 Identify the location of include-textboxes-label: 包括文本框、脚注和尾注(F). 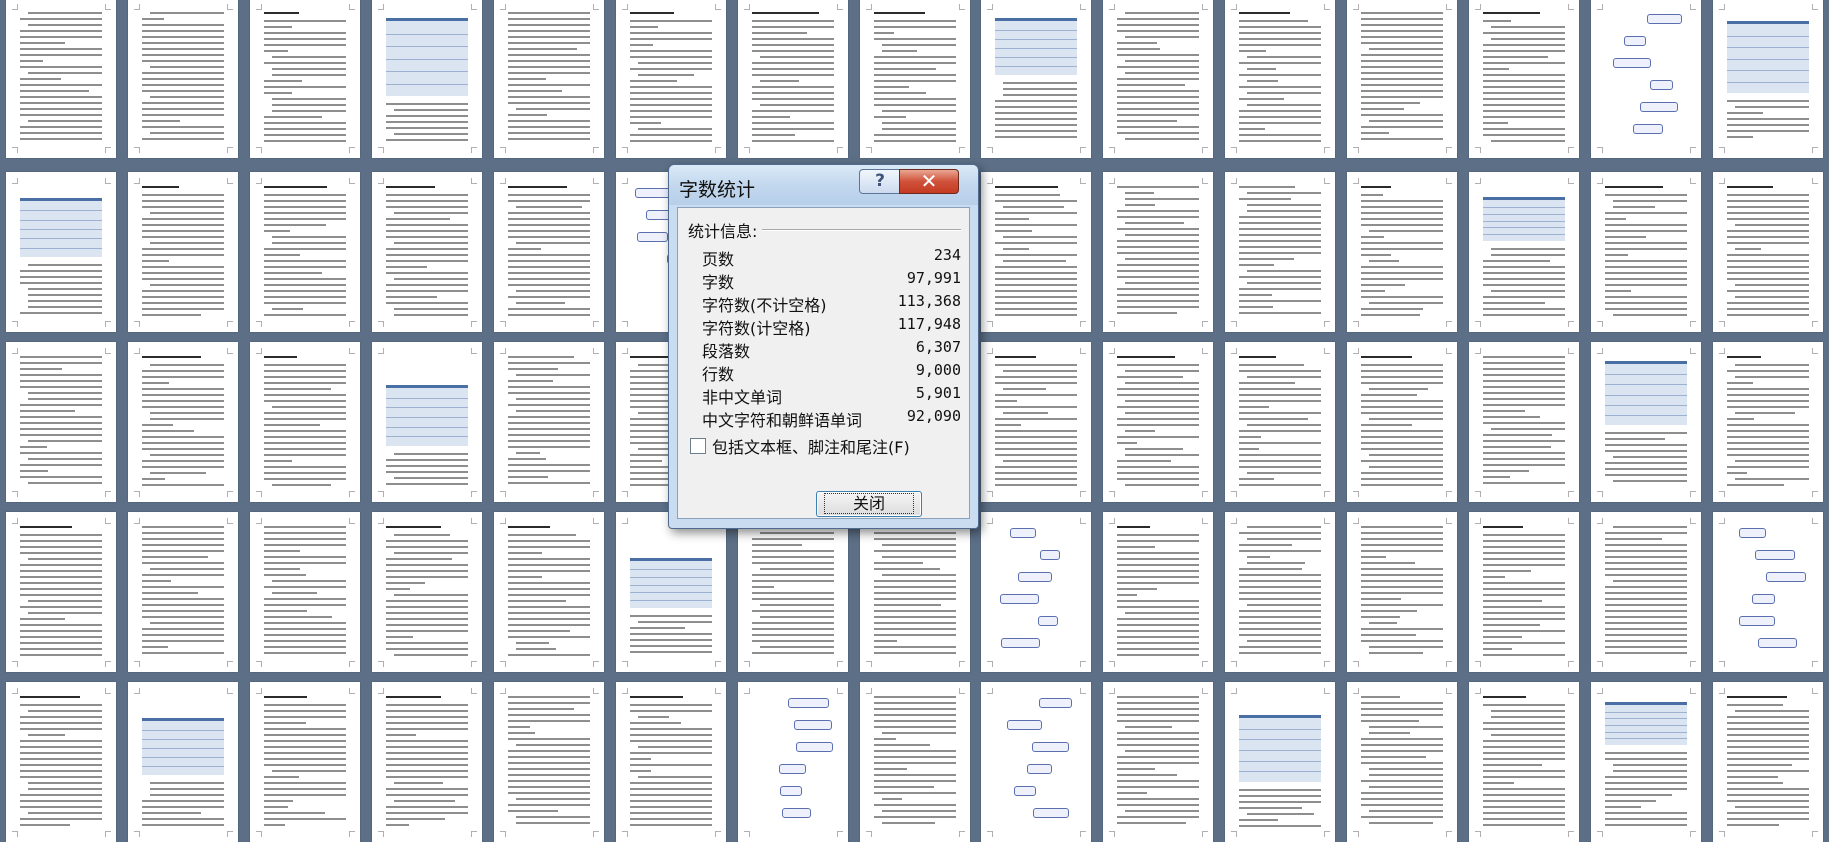
(811, 446).